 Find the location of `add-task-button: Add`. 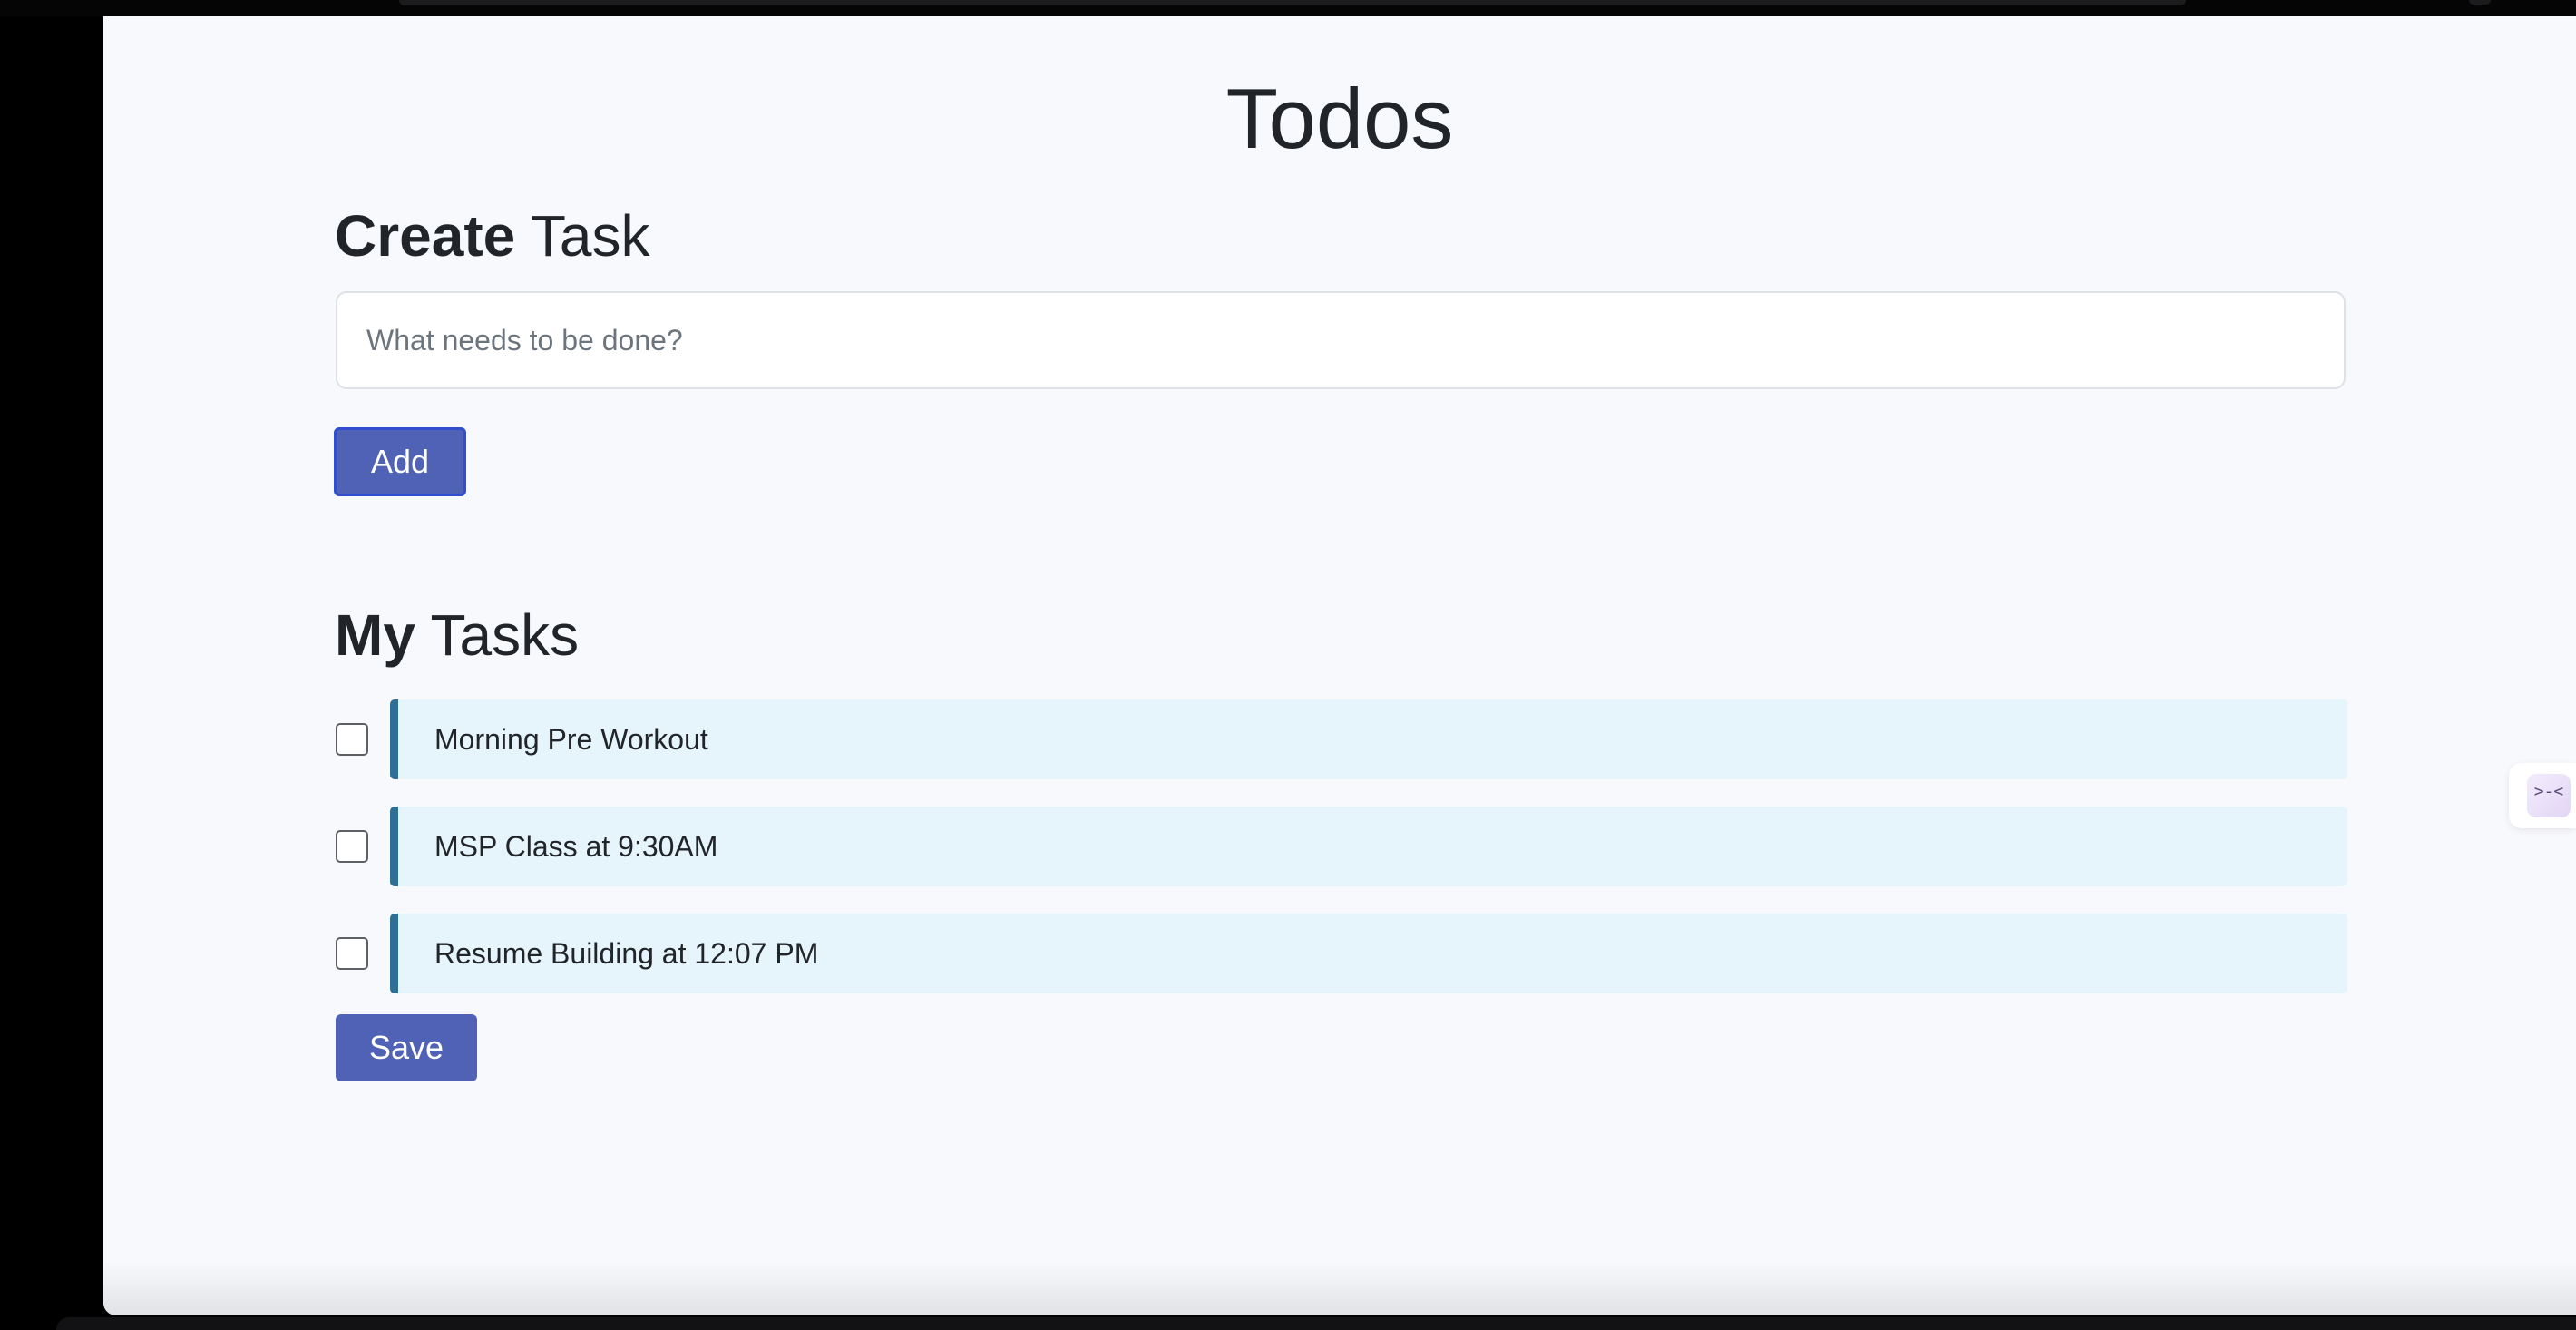

add-task-button: Add is located at coordinates (400, 461).